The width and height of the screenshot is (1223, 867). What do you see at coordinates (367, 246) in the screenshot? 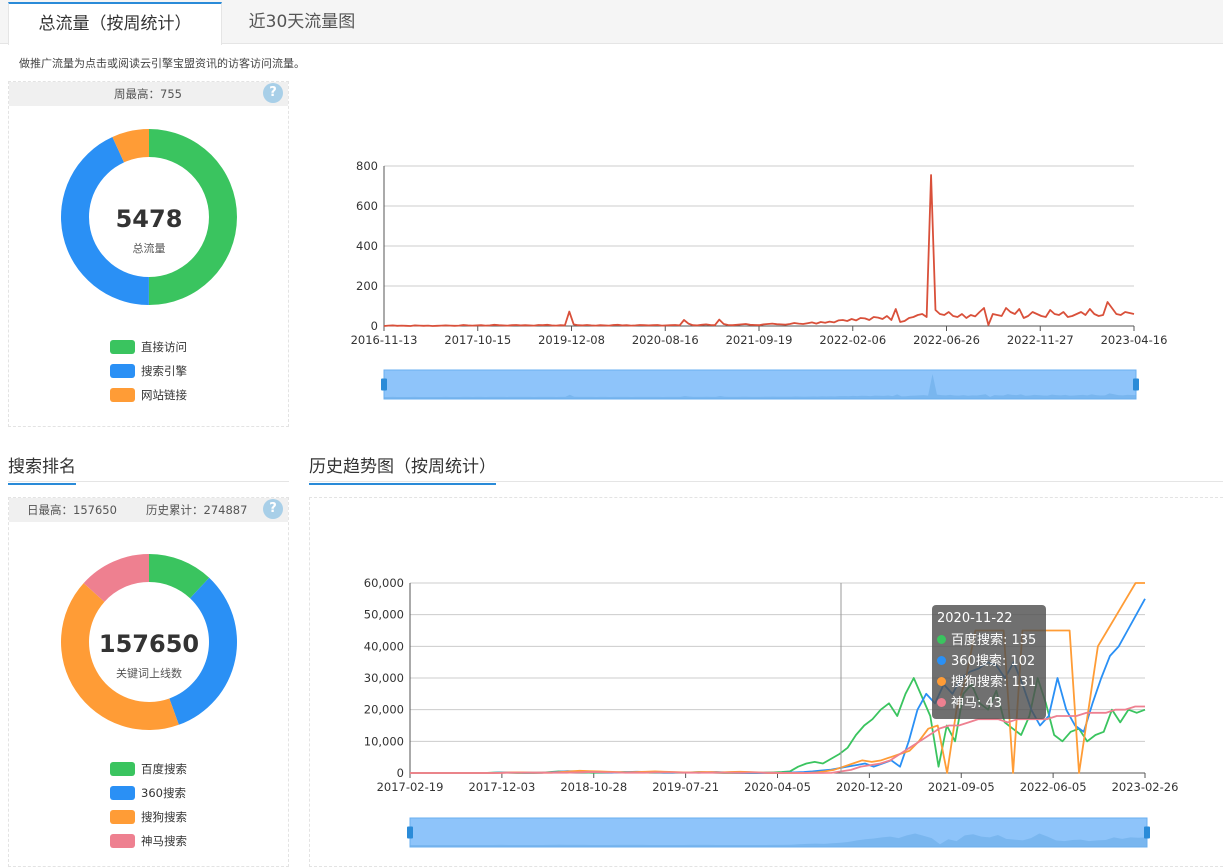
I see `y-tick-label: 400` at bounding box center [367, 246].